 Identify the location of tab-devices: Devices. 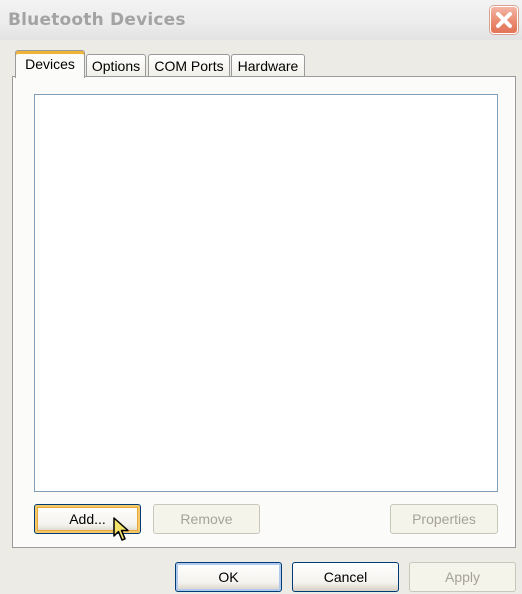
(50, 64).